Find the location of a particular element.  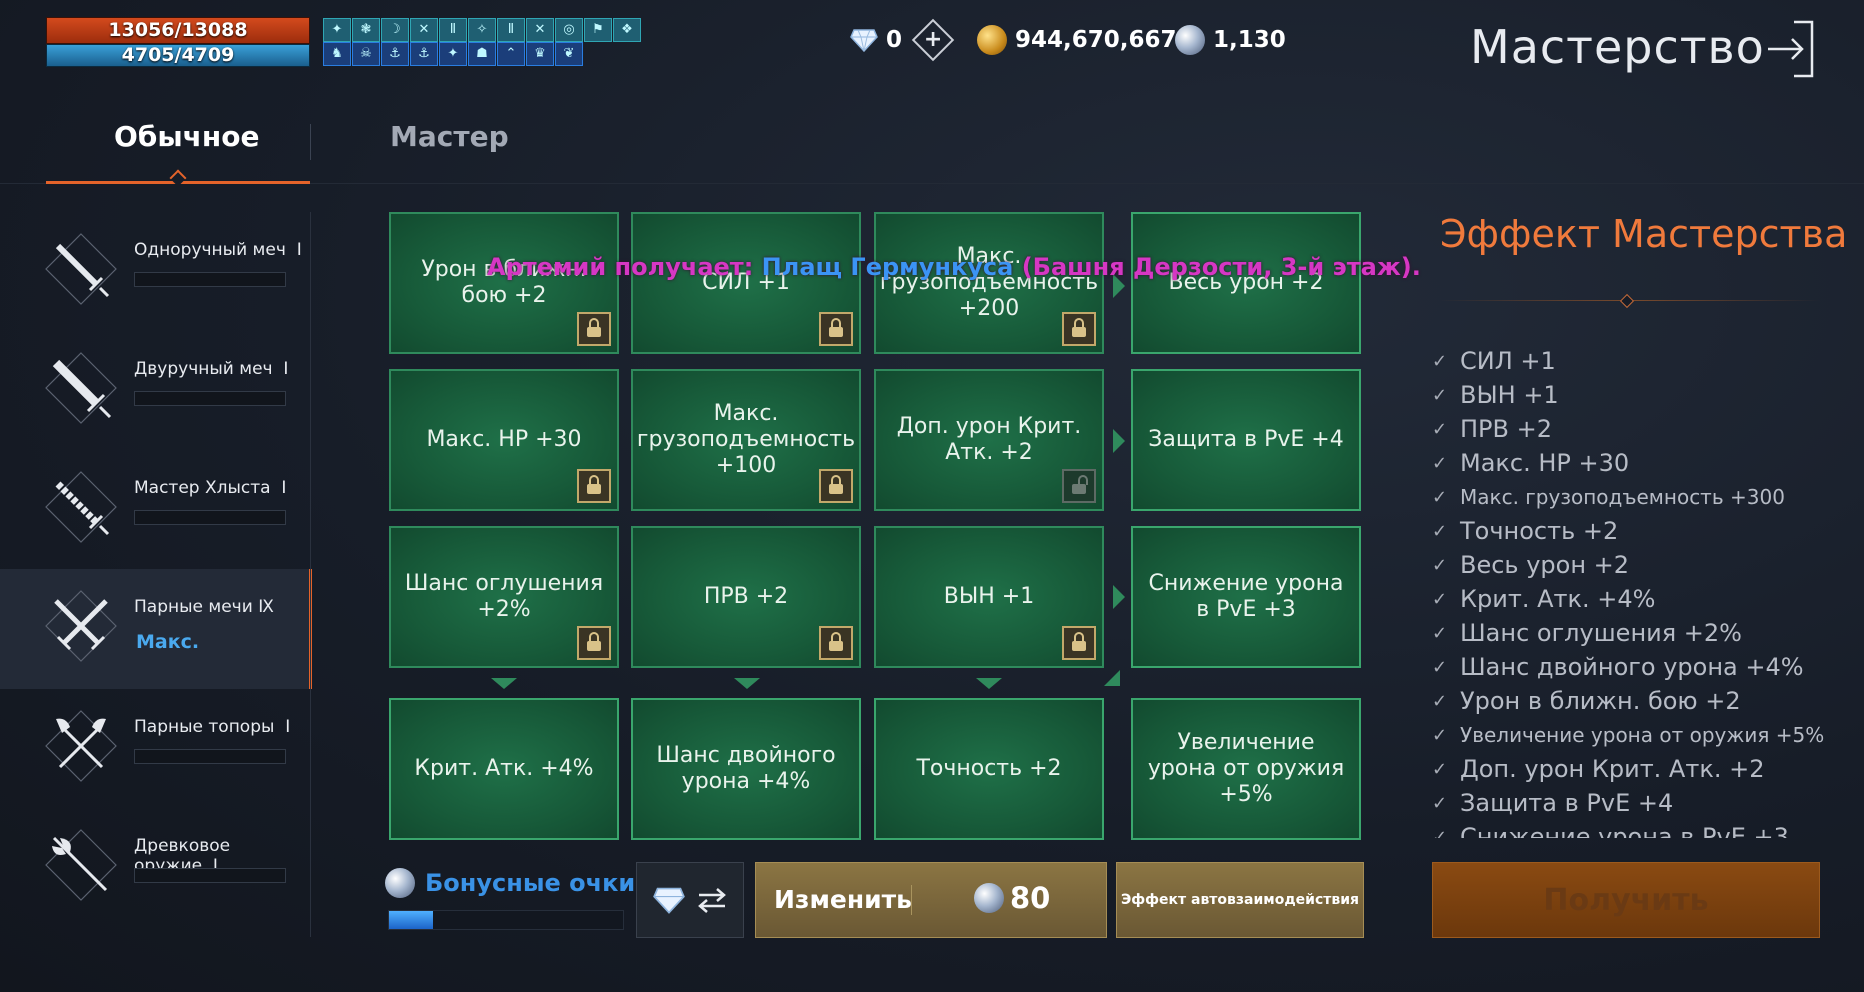

buff-icon: ⚓ is located at coordinates (395, 54).